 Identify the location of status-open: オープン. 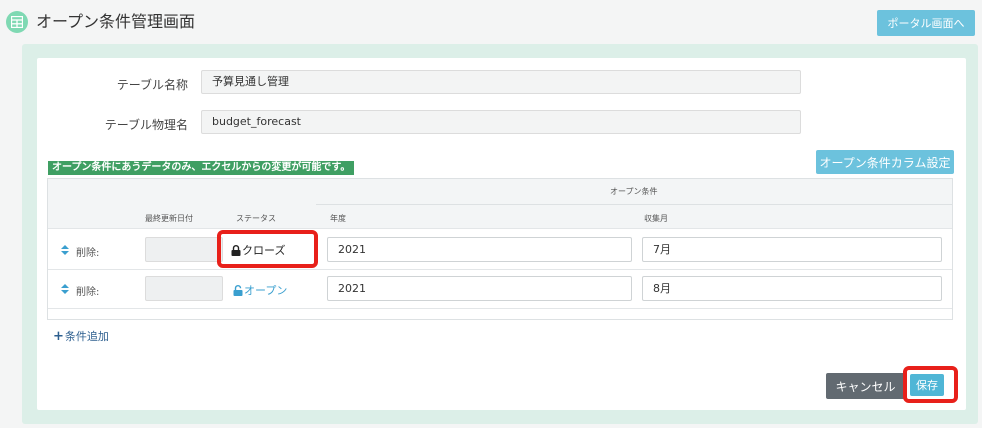
(260, 290).